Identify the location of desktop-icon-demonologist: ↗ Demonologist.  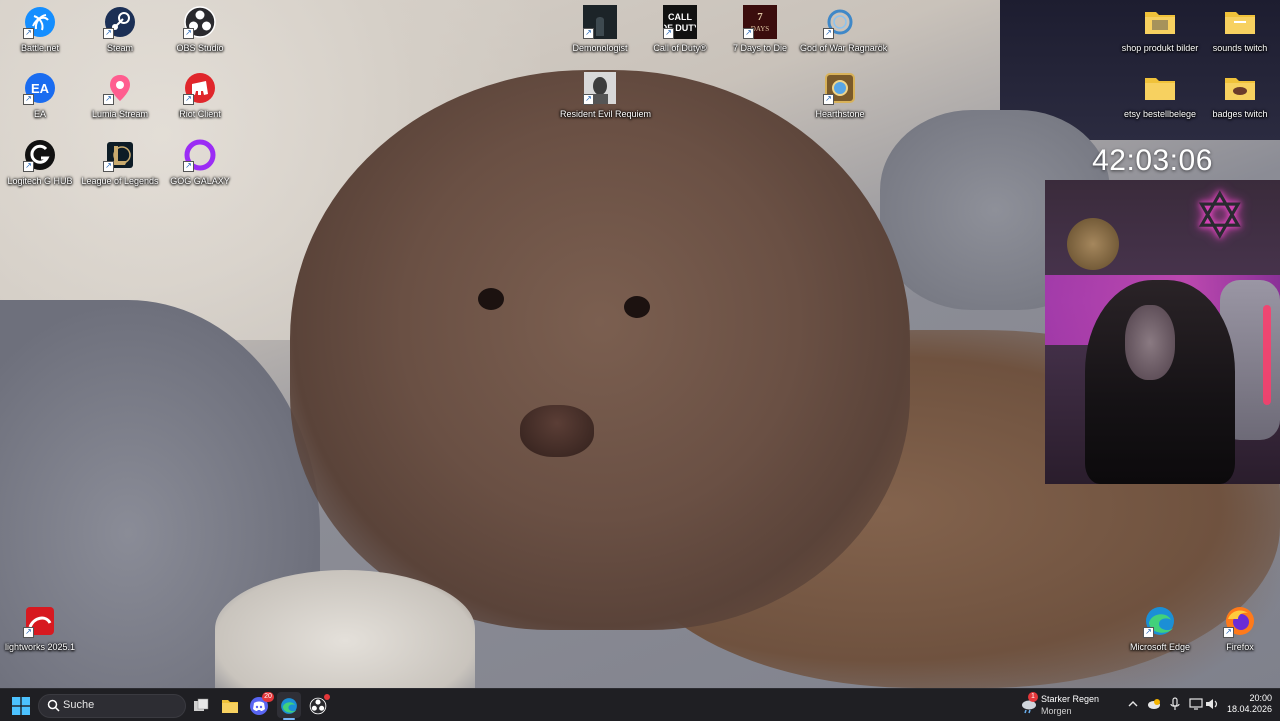
(600, 29).